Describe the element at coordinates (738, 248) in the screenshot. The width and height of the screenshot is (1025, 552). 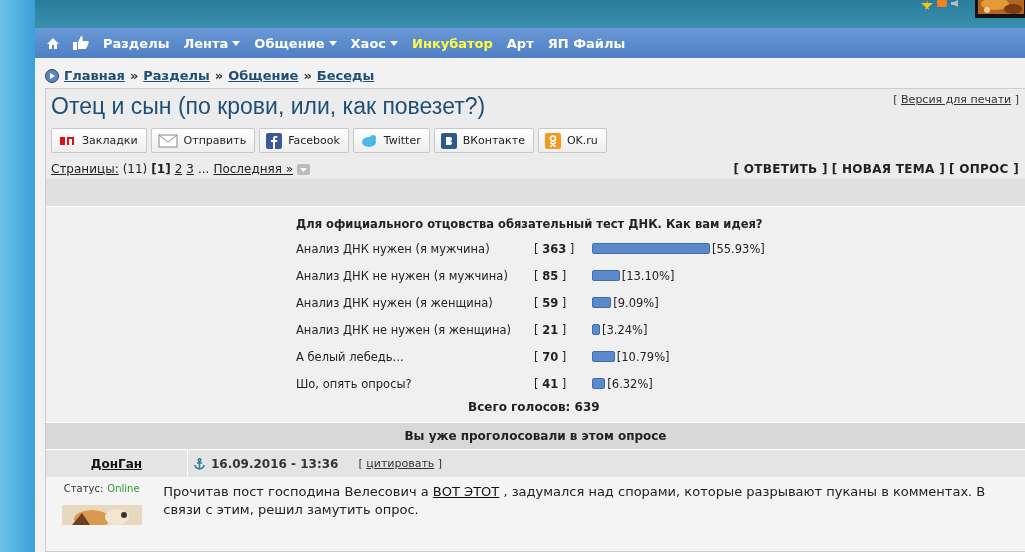
I see `percent: [55.93%]` at that location.